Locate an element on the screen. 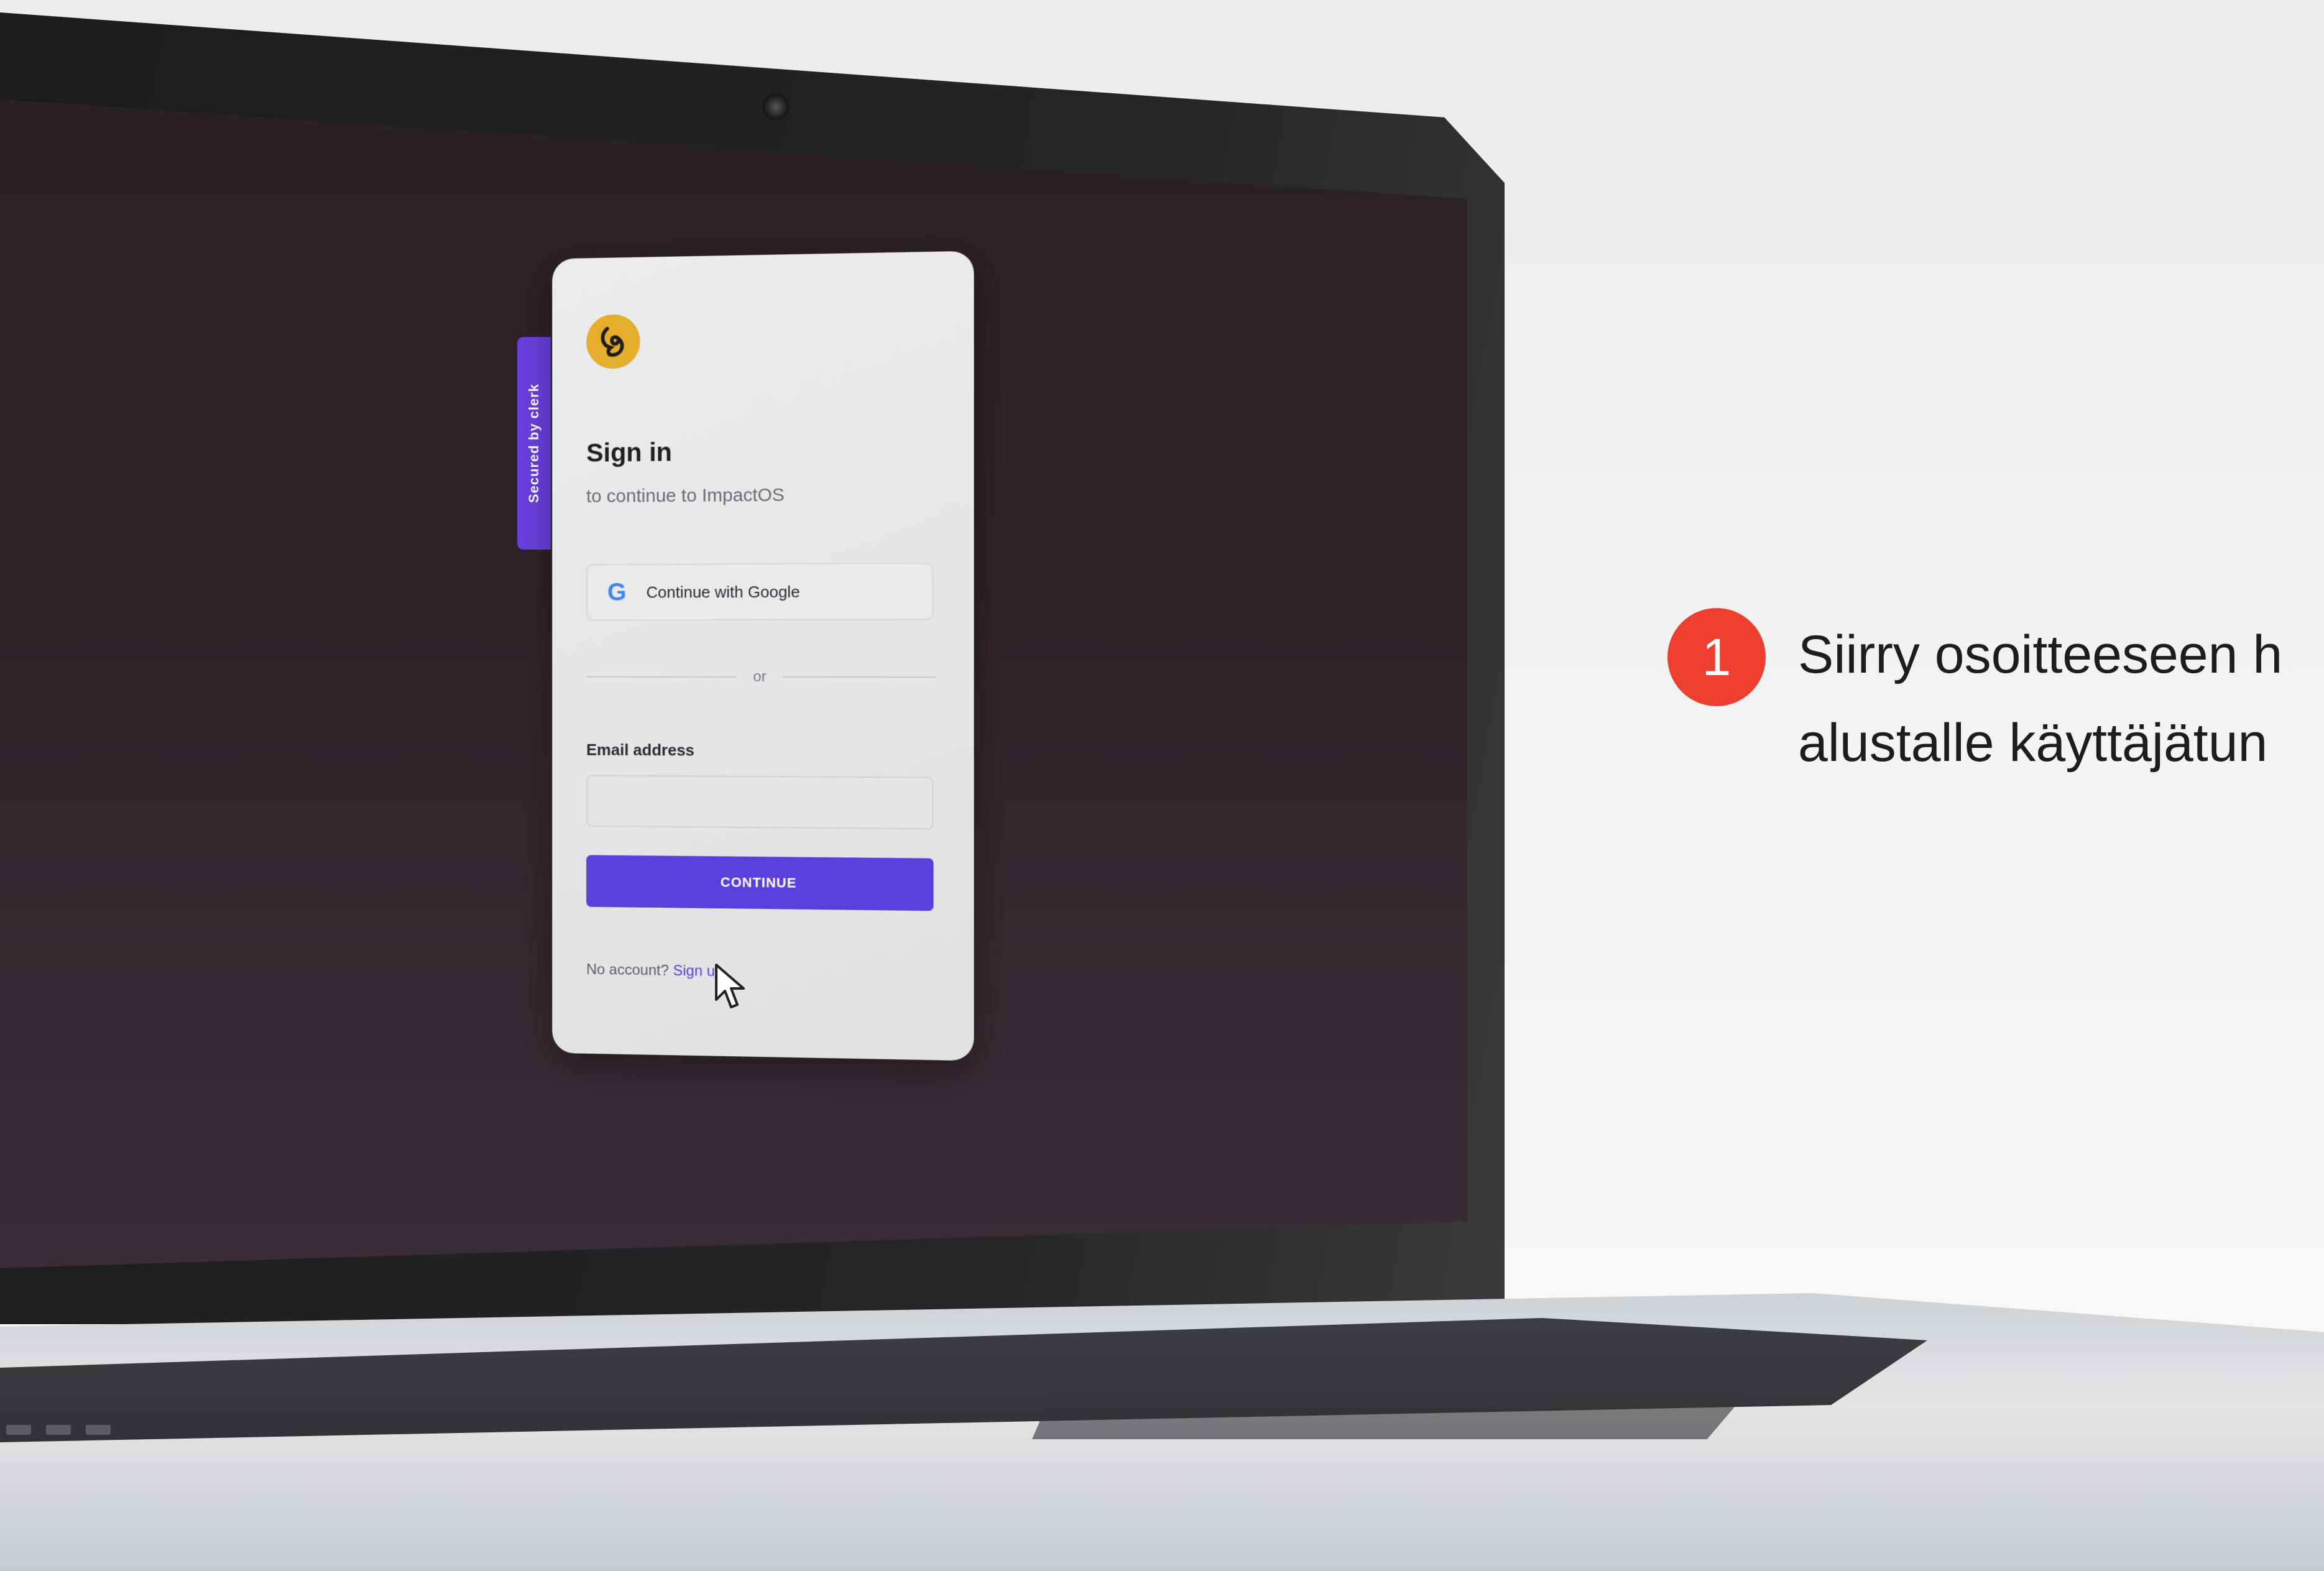 This screenshot has height=1571, width=2324. google-icon: G is located at coordinates (617, 592).